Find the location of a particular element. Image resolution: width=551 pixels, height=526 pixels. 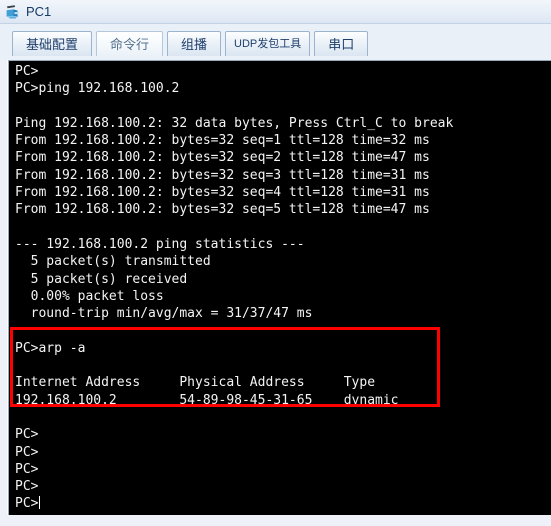

pc-device-icon is located at coordinates (13, 12).